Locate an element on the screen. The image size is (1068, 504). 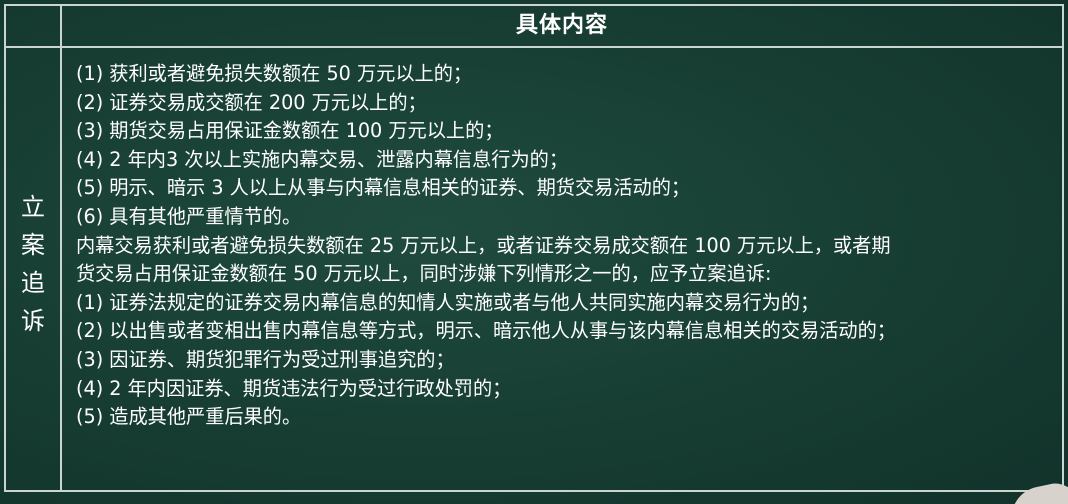
content-line: (4) 2 年内因证券、期货违法行为受过行政处罚的； is located at coordinates (294, 388).